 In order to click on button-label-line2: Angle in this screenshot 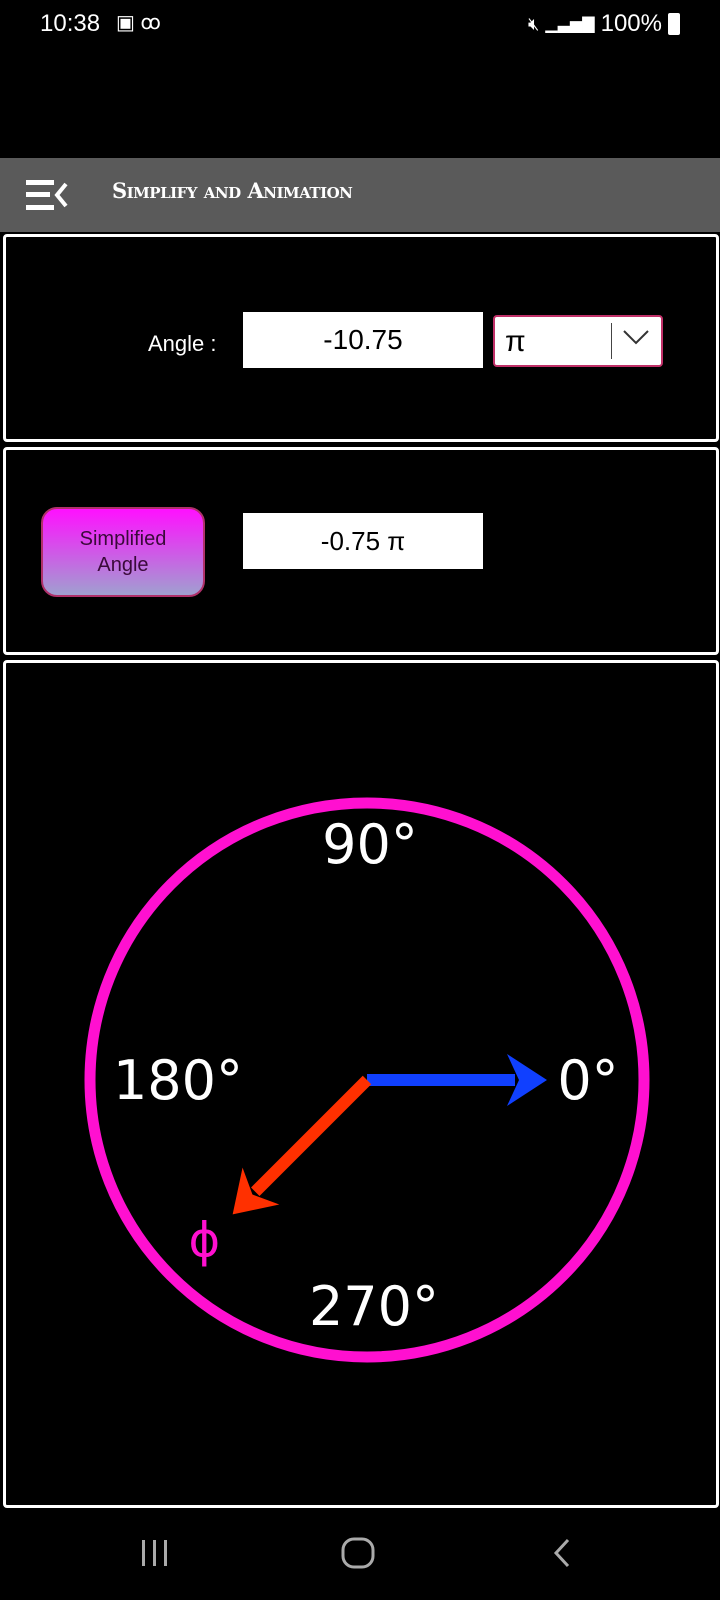, I will do `click(123, 565)`.